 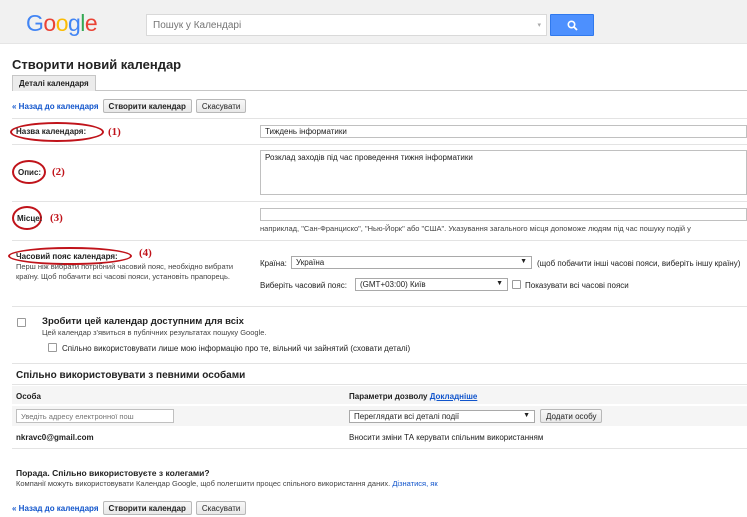 I want to click on shared-person-email: nkravc0@gmail.com, so click(x=55, y=437).